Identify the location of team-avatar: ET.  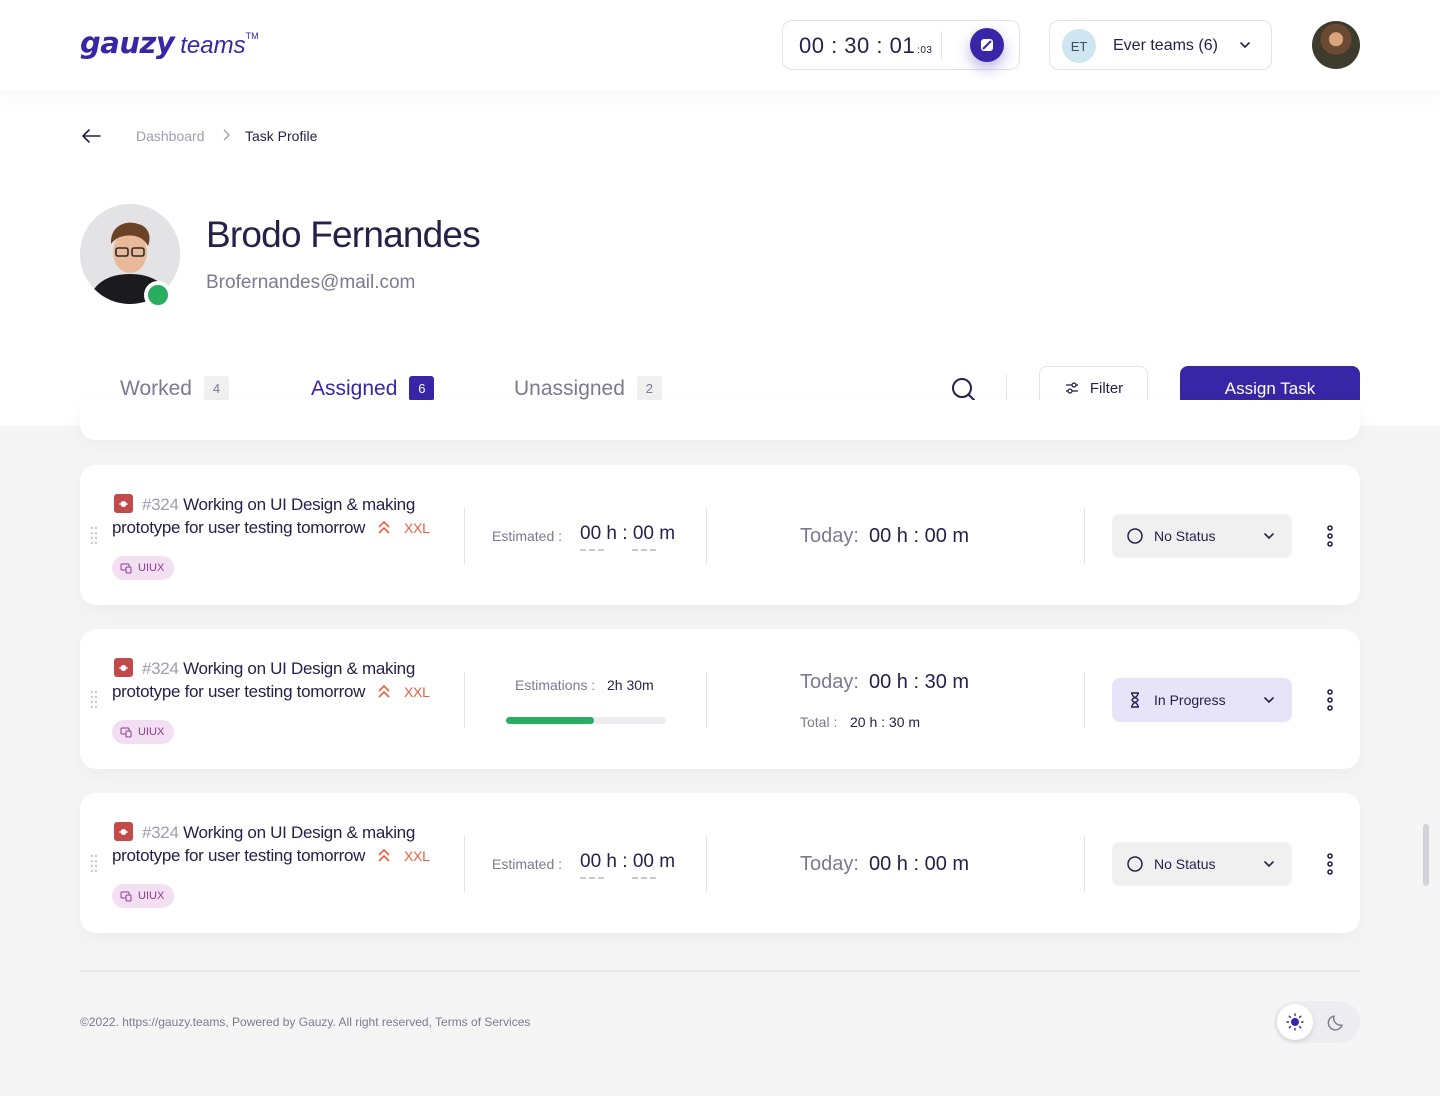
(1079, 46).